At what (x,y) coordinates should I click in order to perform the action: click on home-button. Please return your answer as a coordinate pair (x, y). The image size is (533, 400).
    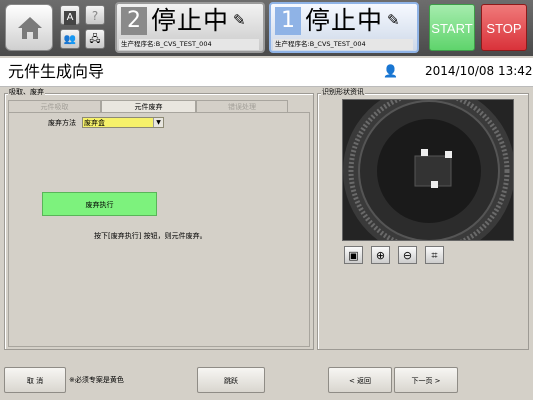
    Looking at the image, I should click on (29, 27).